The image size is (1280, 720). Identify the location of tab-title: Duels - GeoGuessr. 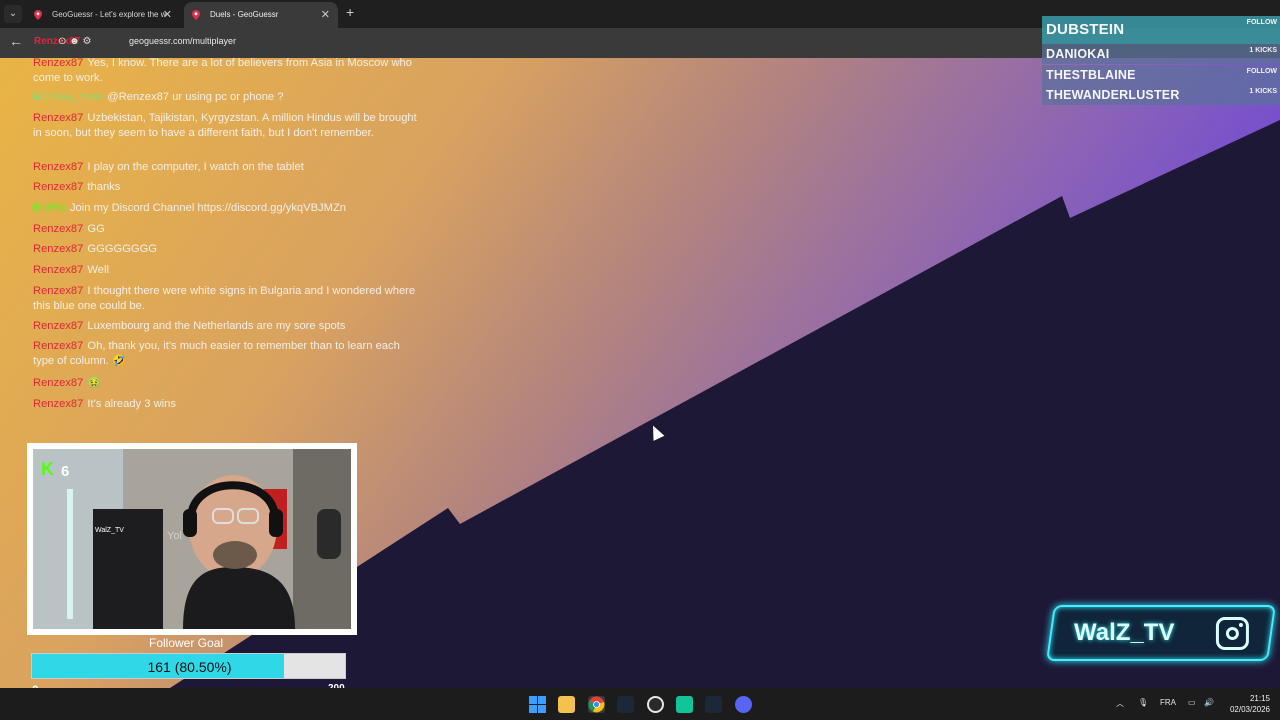
(244, 14).